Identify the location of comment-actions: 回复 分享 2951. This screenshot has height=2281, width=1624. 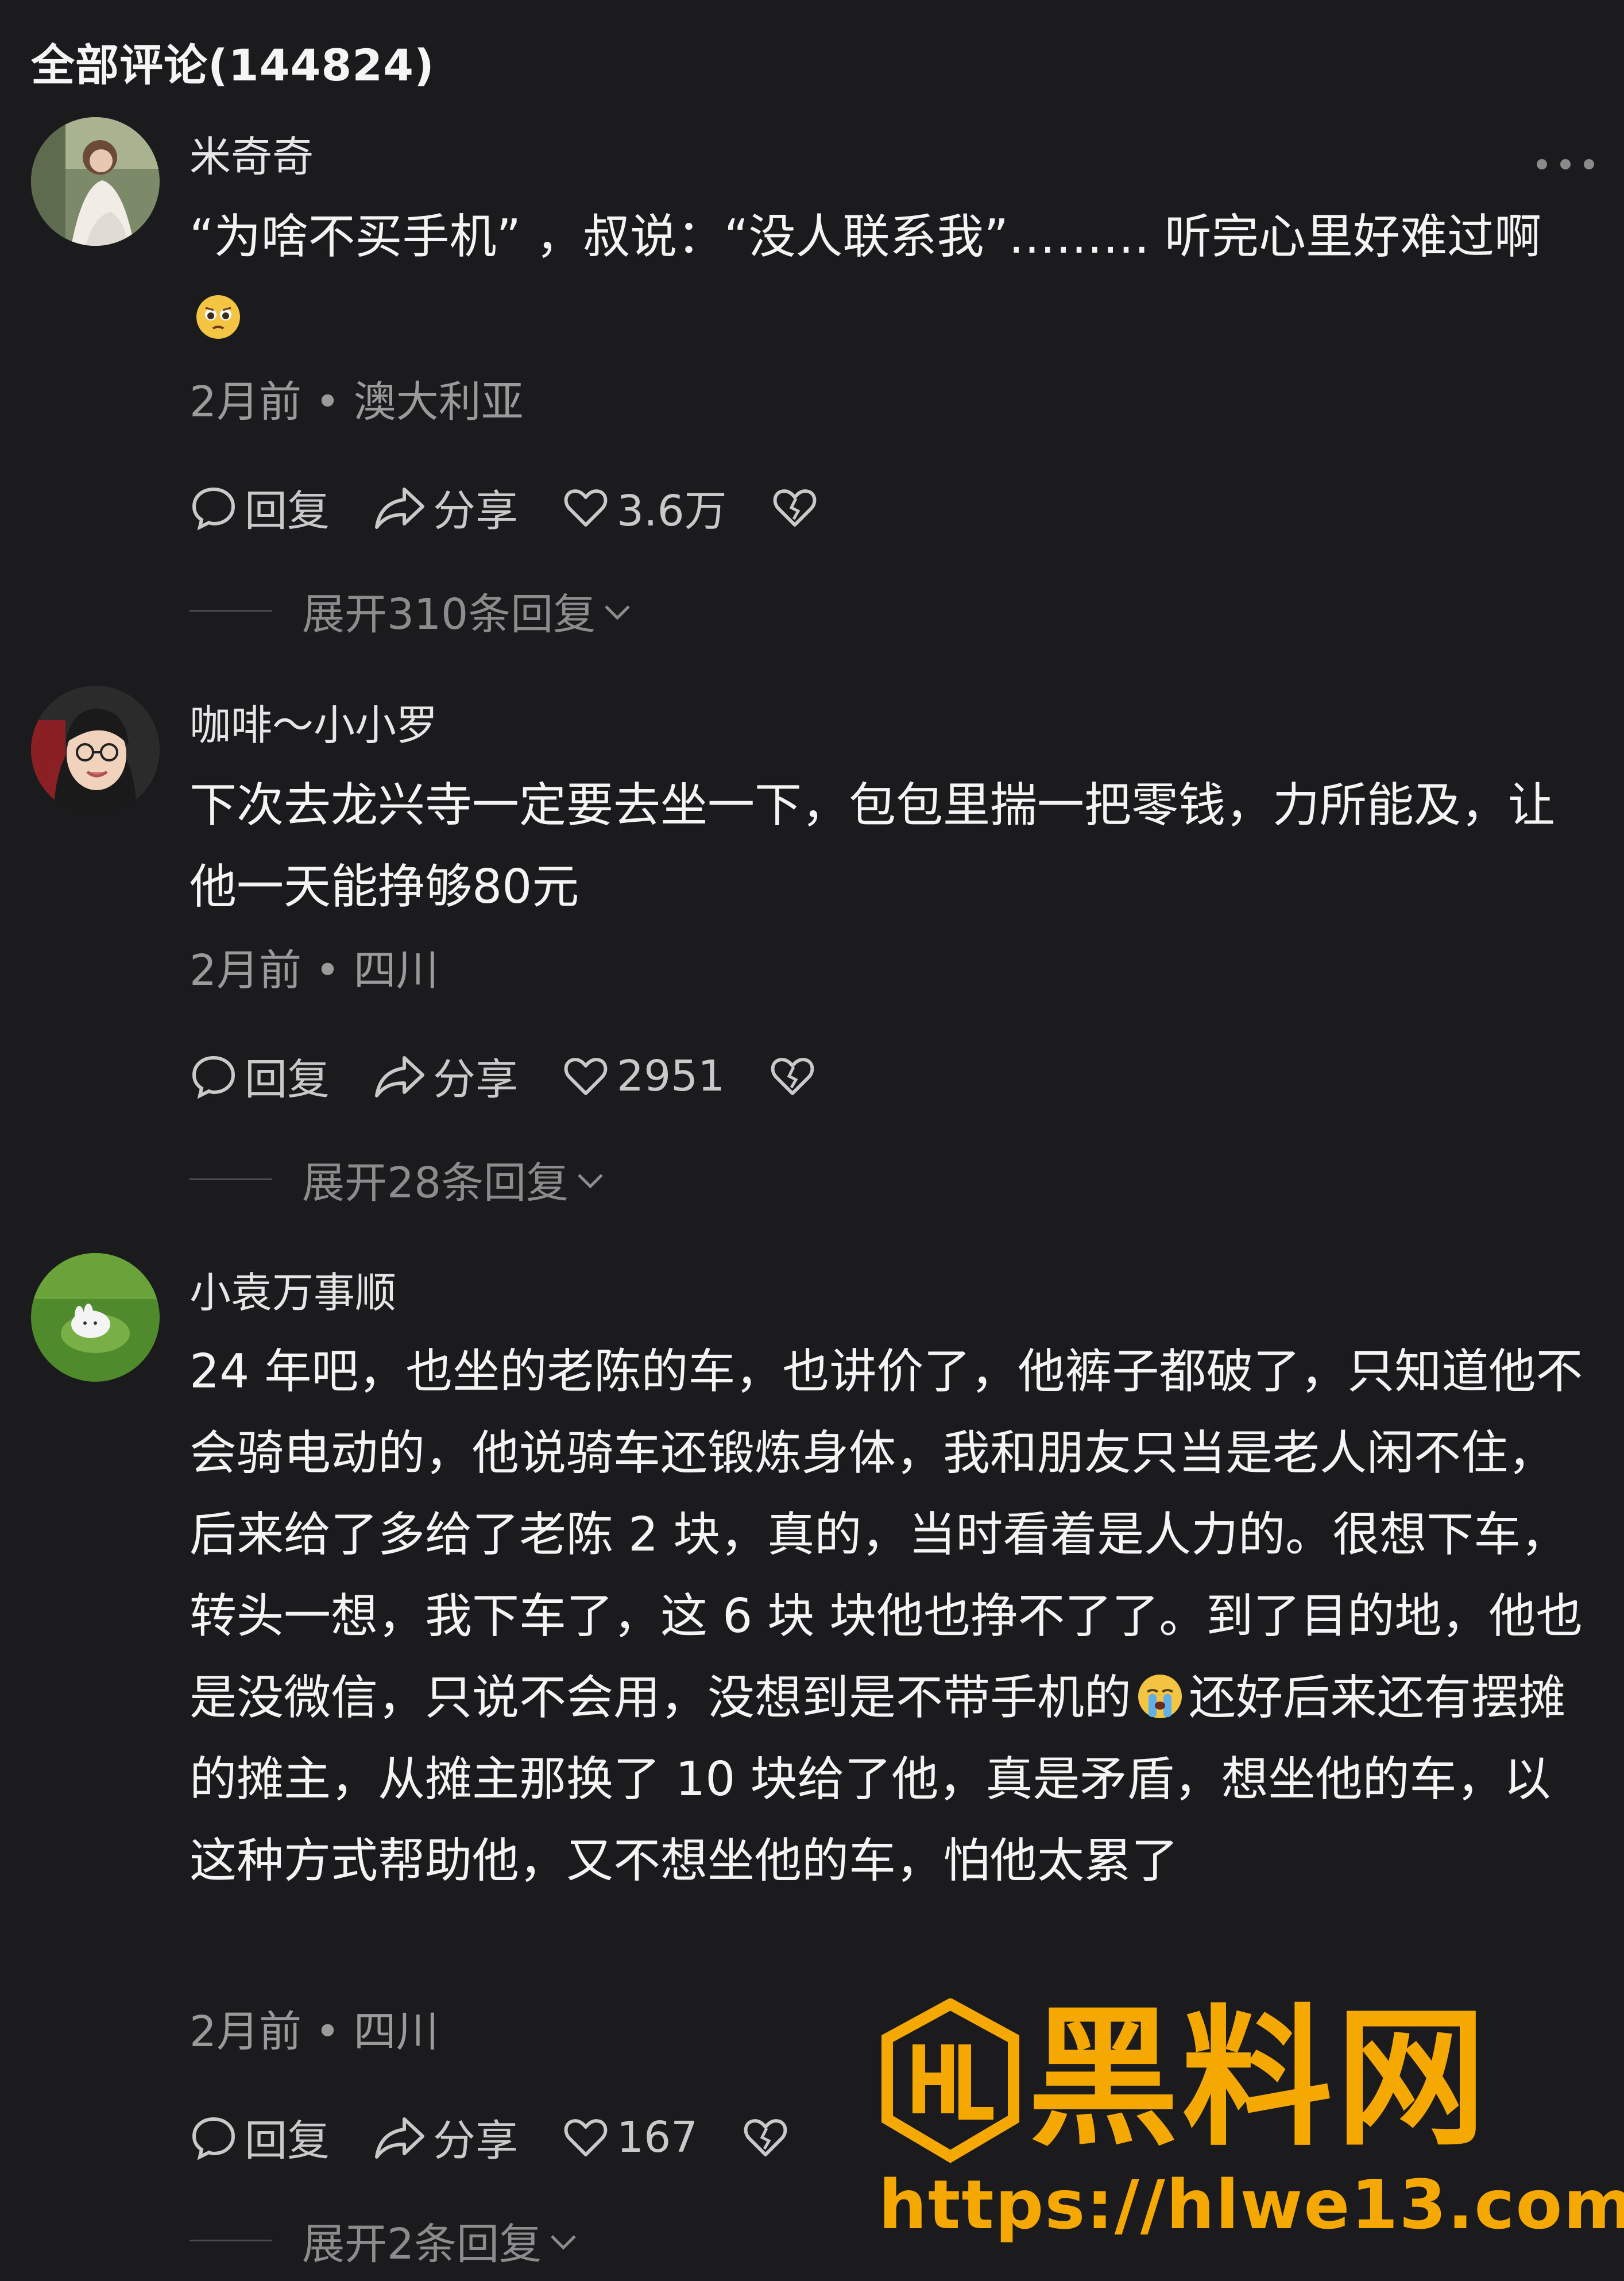
(506, 1076).